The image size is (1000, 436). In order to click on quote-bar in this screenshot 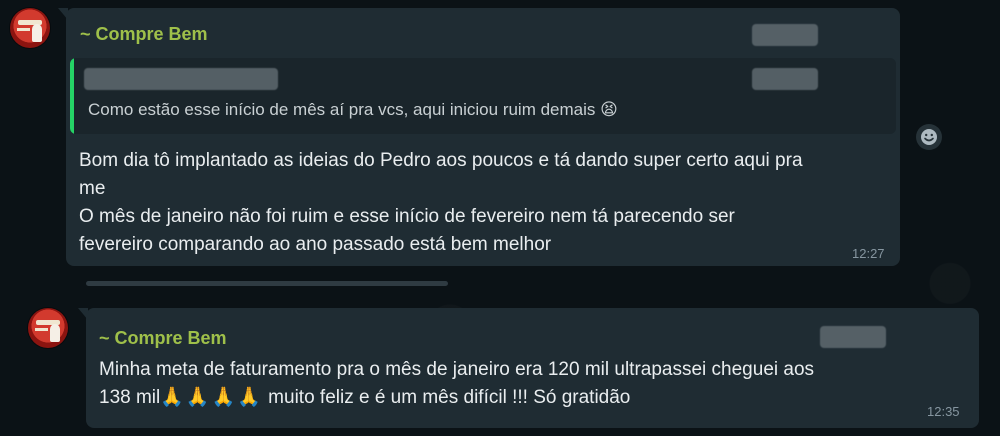, I will do `click(72, 96)`.